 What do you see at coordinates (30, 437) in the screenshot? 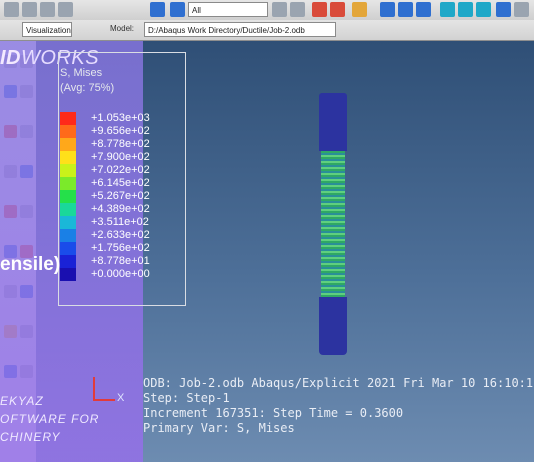
I see `overlay-footer-line-3: CHINERY` at bounding box center [30, 437].